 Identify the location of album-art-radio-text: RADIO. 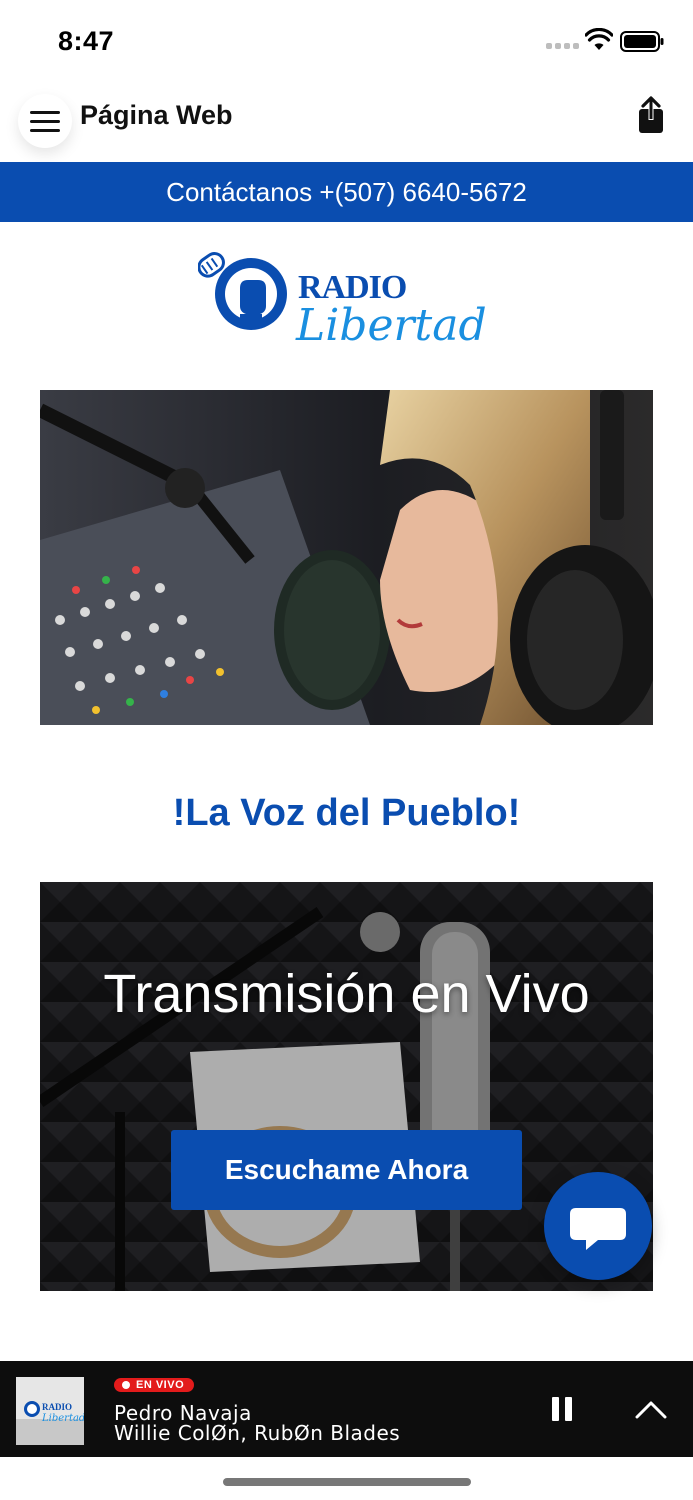
(57, 1407).